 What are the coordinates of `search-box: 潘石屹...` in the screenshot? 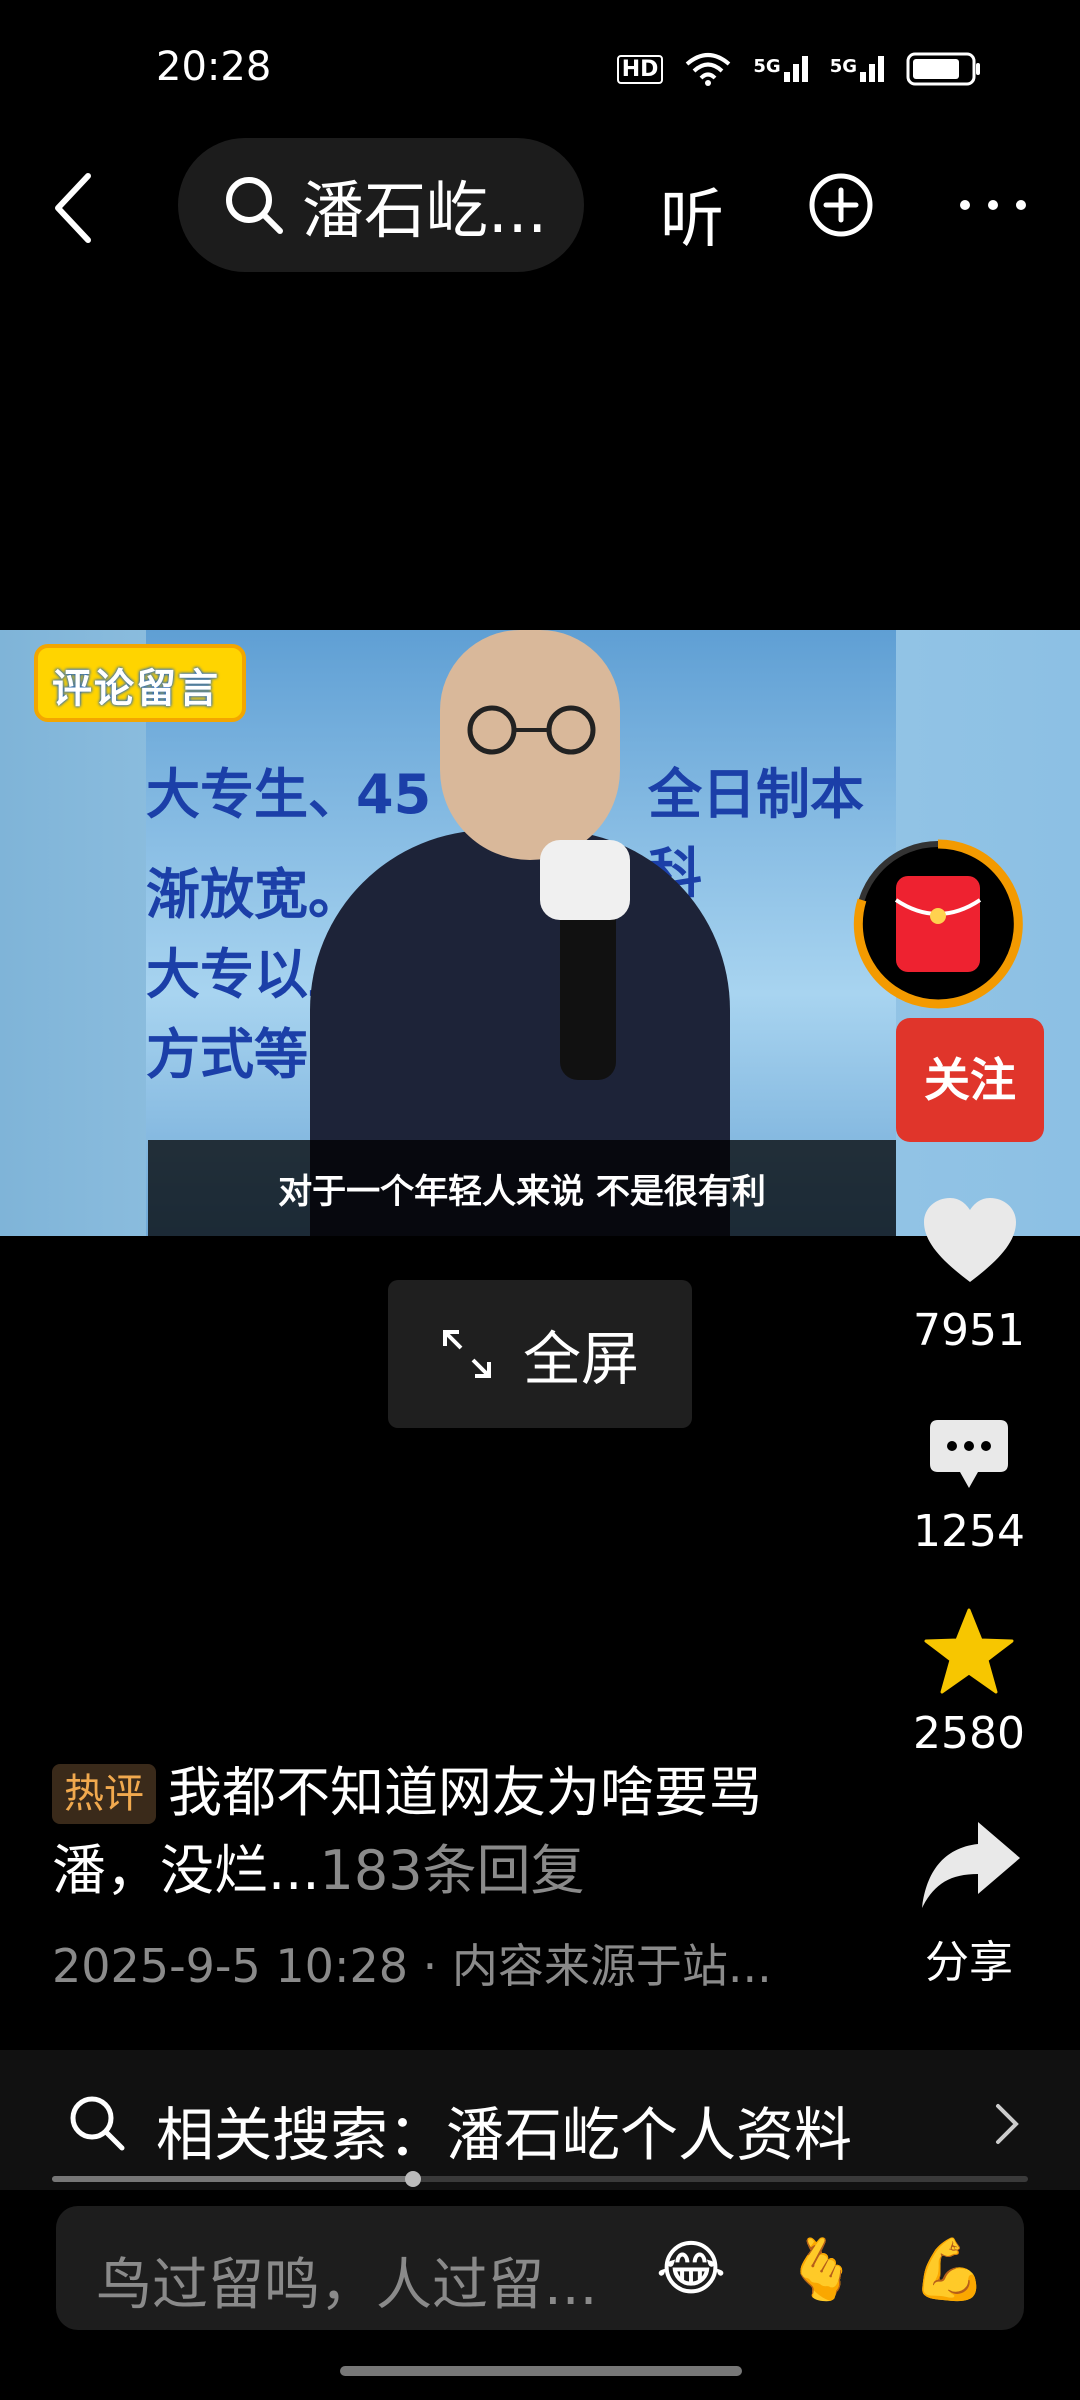 It's located at (381, 205).